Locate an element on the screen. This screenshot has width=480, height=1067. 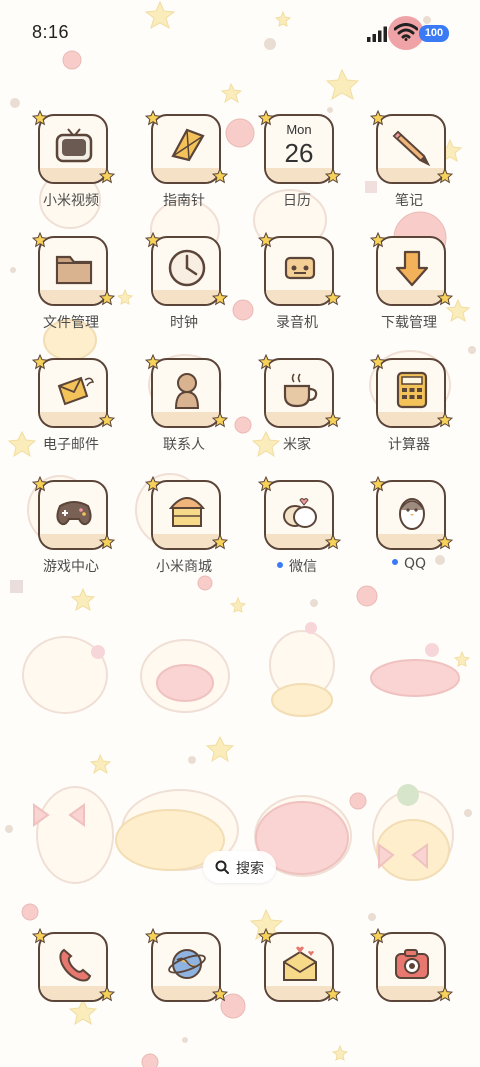
app-email: 电子邮件 is located at coordinates (71, 411).